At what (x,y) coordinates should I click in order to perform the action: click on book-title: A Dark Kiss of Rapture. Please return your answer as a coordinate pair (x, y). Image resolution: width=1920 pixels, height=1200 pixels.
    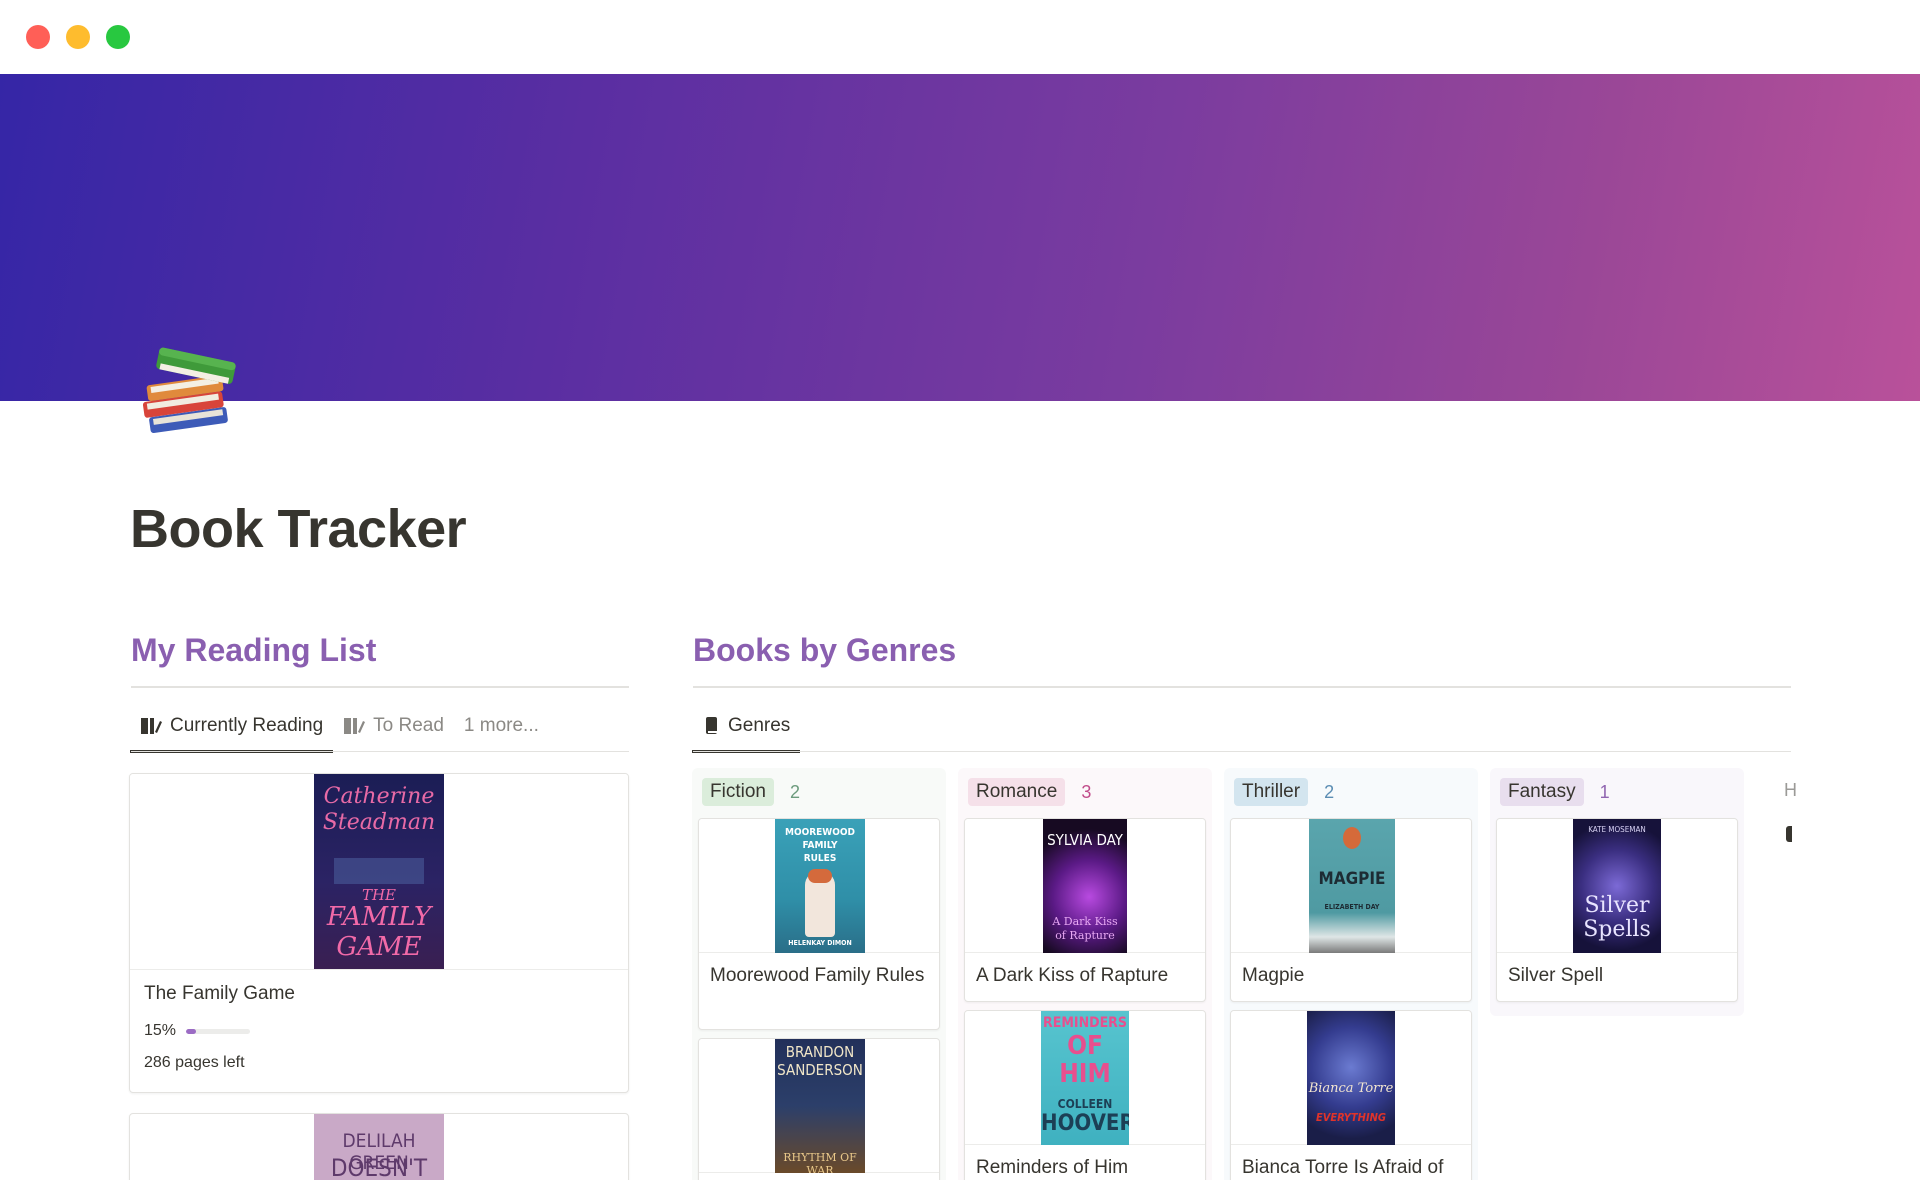
    Looking at the image, I should click on (1072, 975).